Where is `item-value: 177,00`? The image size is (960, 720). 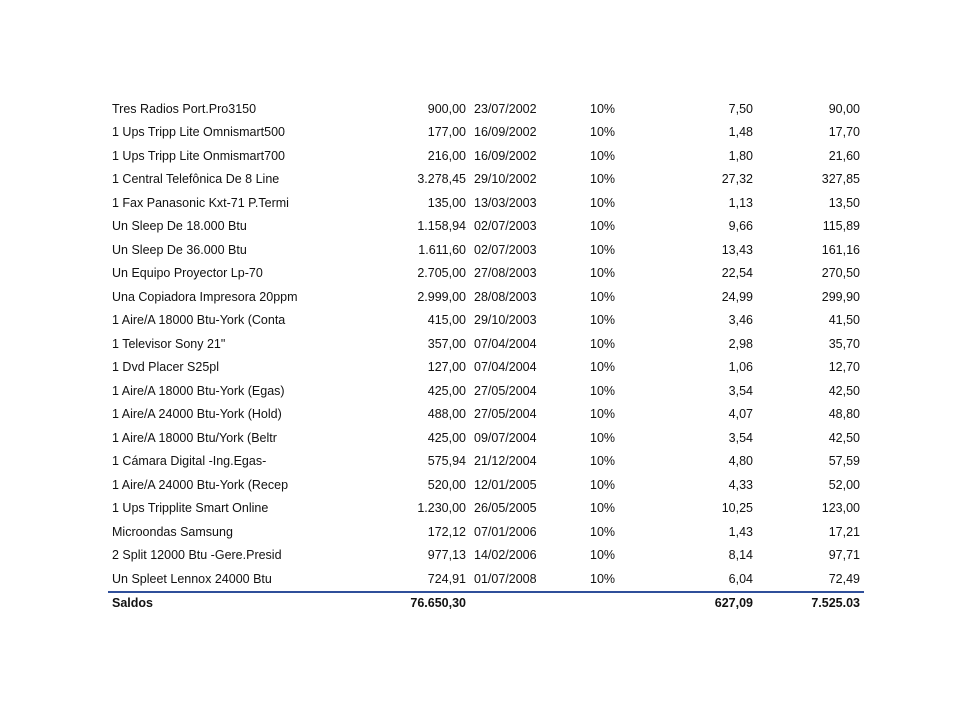
item-value: 177,00 is located at coordinates (446, 132).